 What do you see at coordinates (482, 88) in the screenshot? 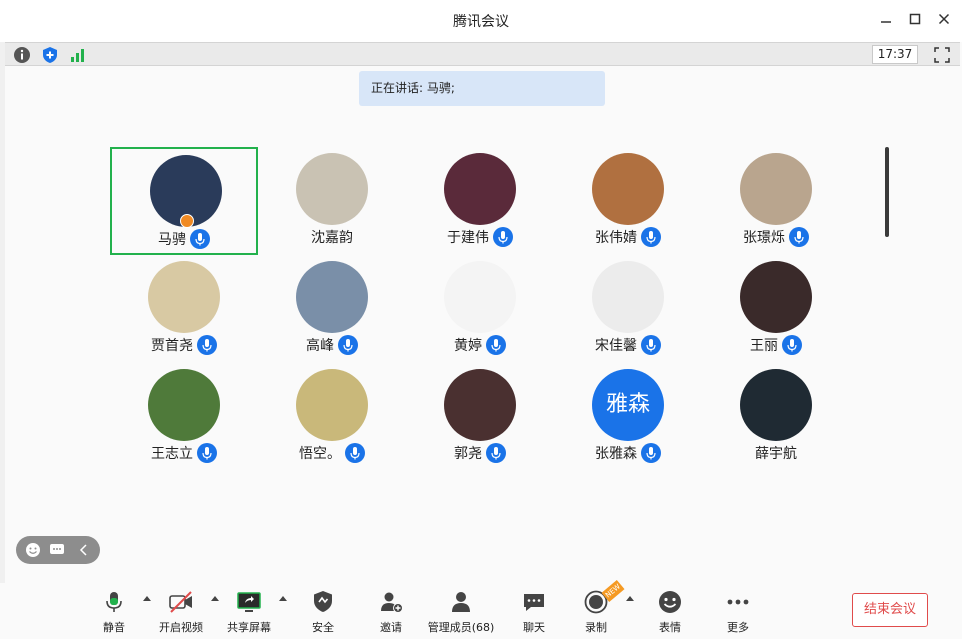
I see `speaking-indicator: 正在讲话: 马骋;` at bounding box center [482, 88].